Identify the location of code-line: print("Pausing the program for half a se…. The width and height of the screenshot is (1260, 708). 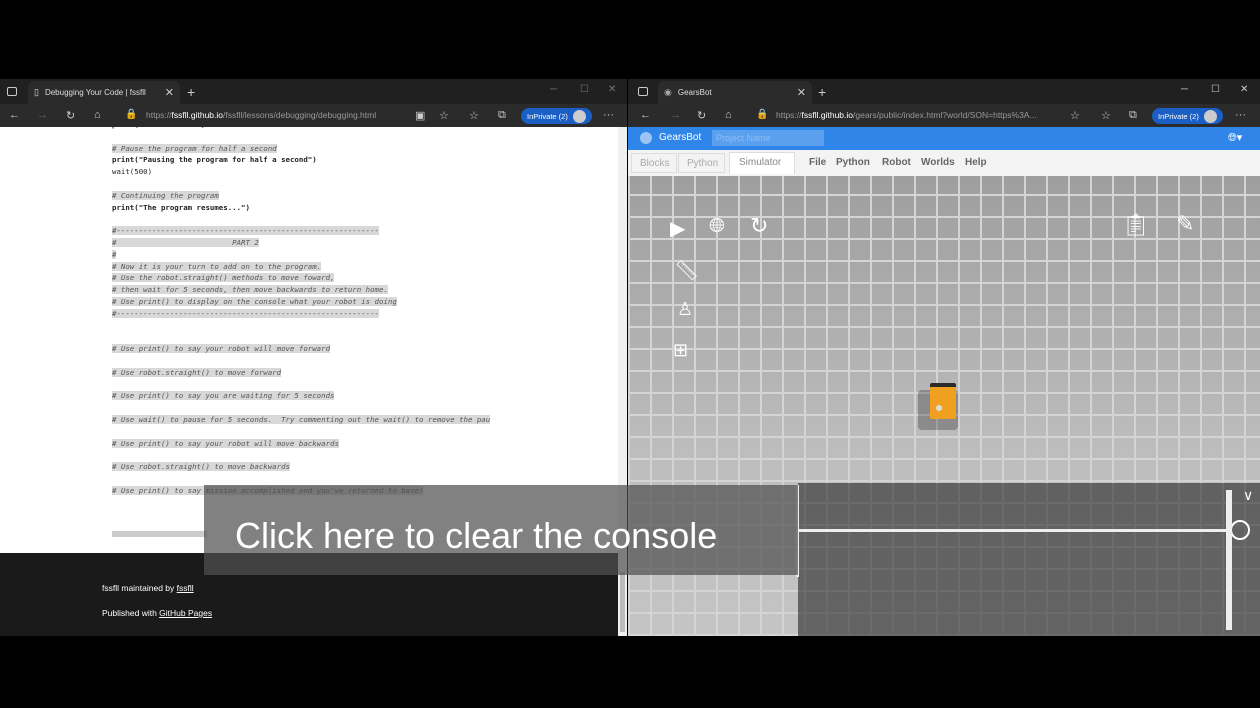
(214, 160).